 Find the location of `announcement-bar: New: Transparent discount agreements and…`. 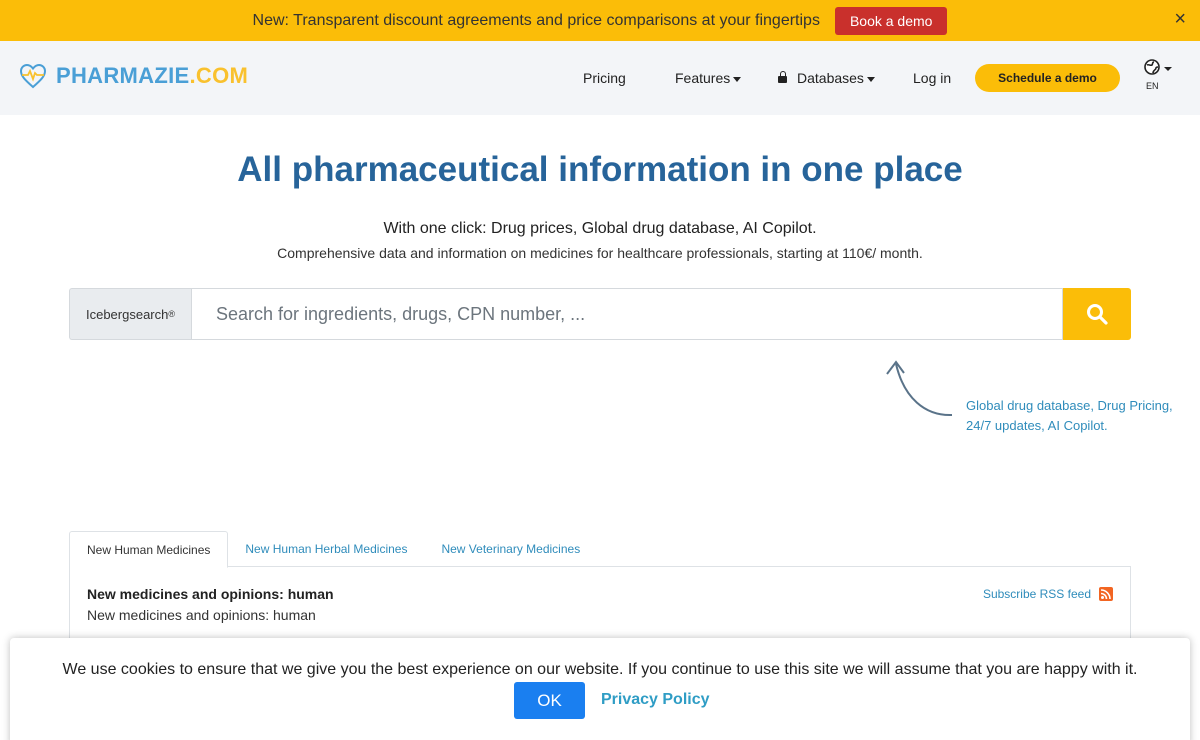

announcement-bar: New: Transparent discount agreements and… is located at coordinates (600, 20).